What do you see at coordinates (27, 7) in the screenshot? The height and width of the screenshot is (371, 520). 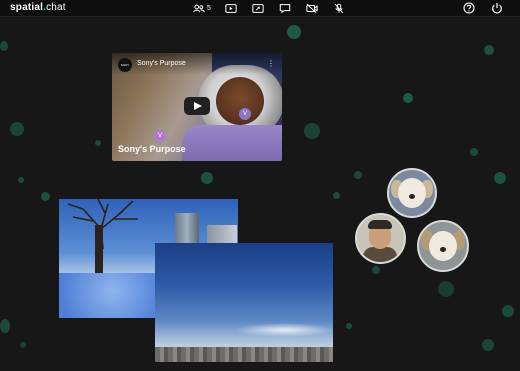 I see `logo-main-text: spatial` at bounding box center [27, 7].